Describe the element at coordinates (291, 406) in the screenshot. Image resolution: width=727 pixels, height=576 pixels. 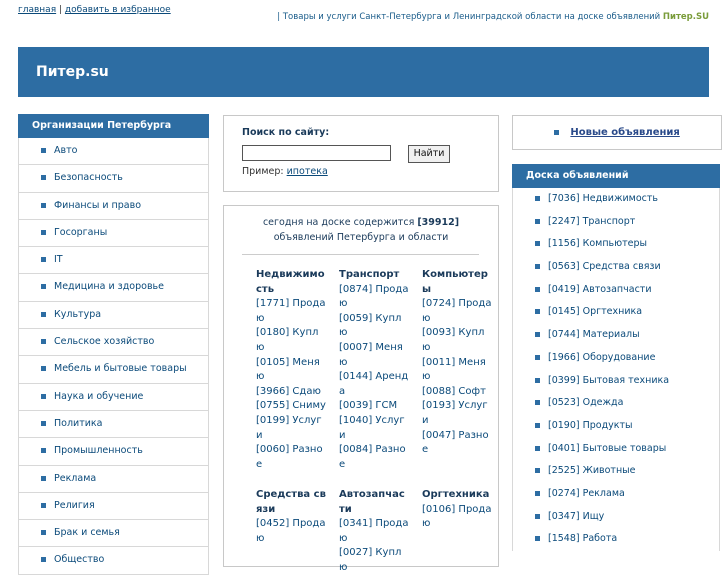
I see `board-category-link: [0755] Сниму` at that location.